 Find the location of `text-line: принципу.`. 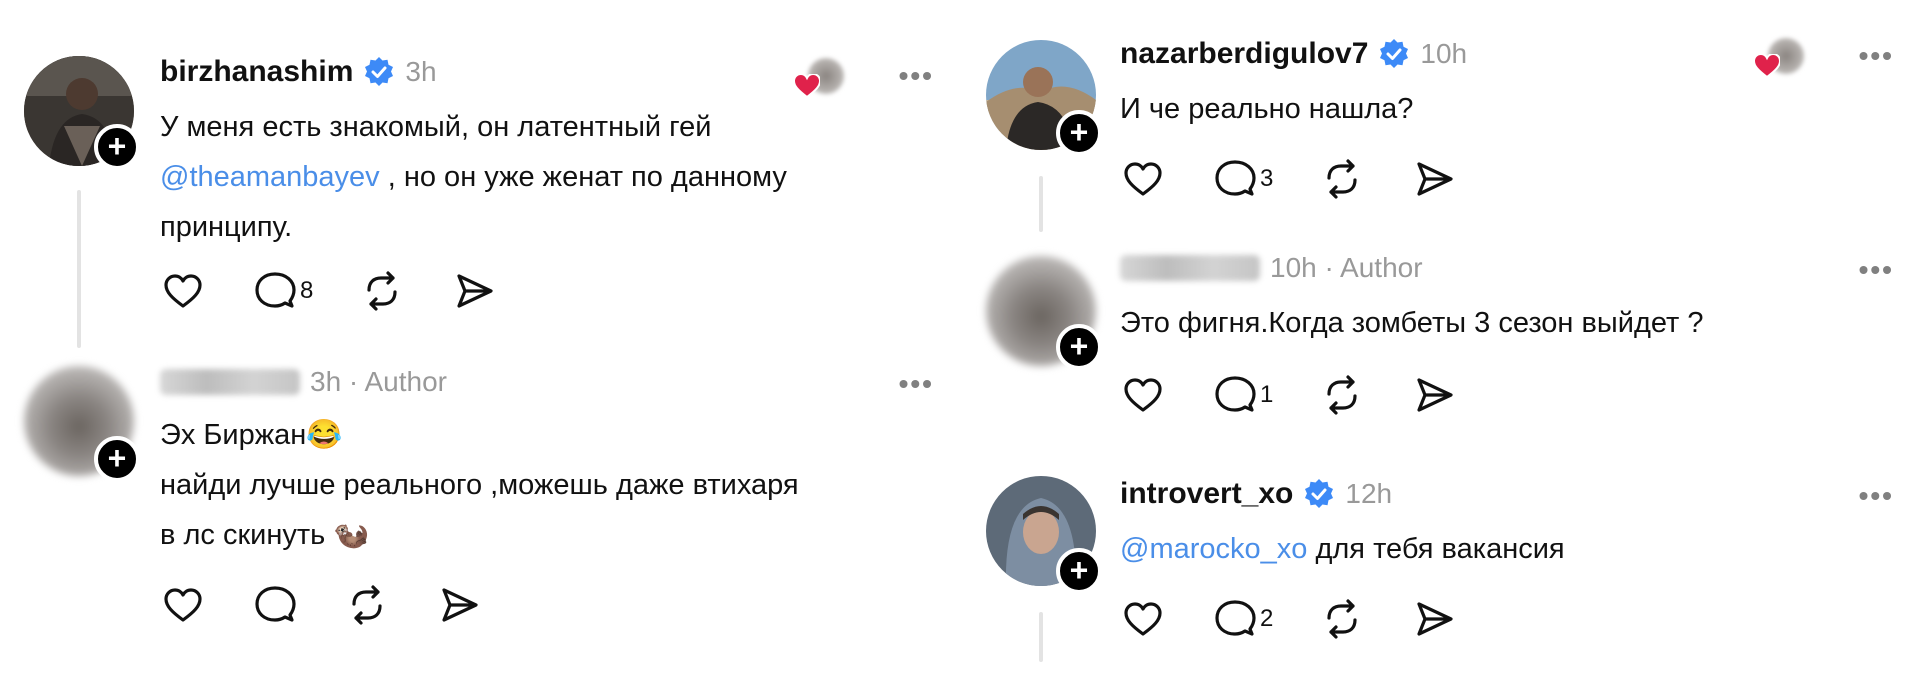

text-line: принципу. is located at coordinates (473, 227).